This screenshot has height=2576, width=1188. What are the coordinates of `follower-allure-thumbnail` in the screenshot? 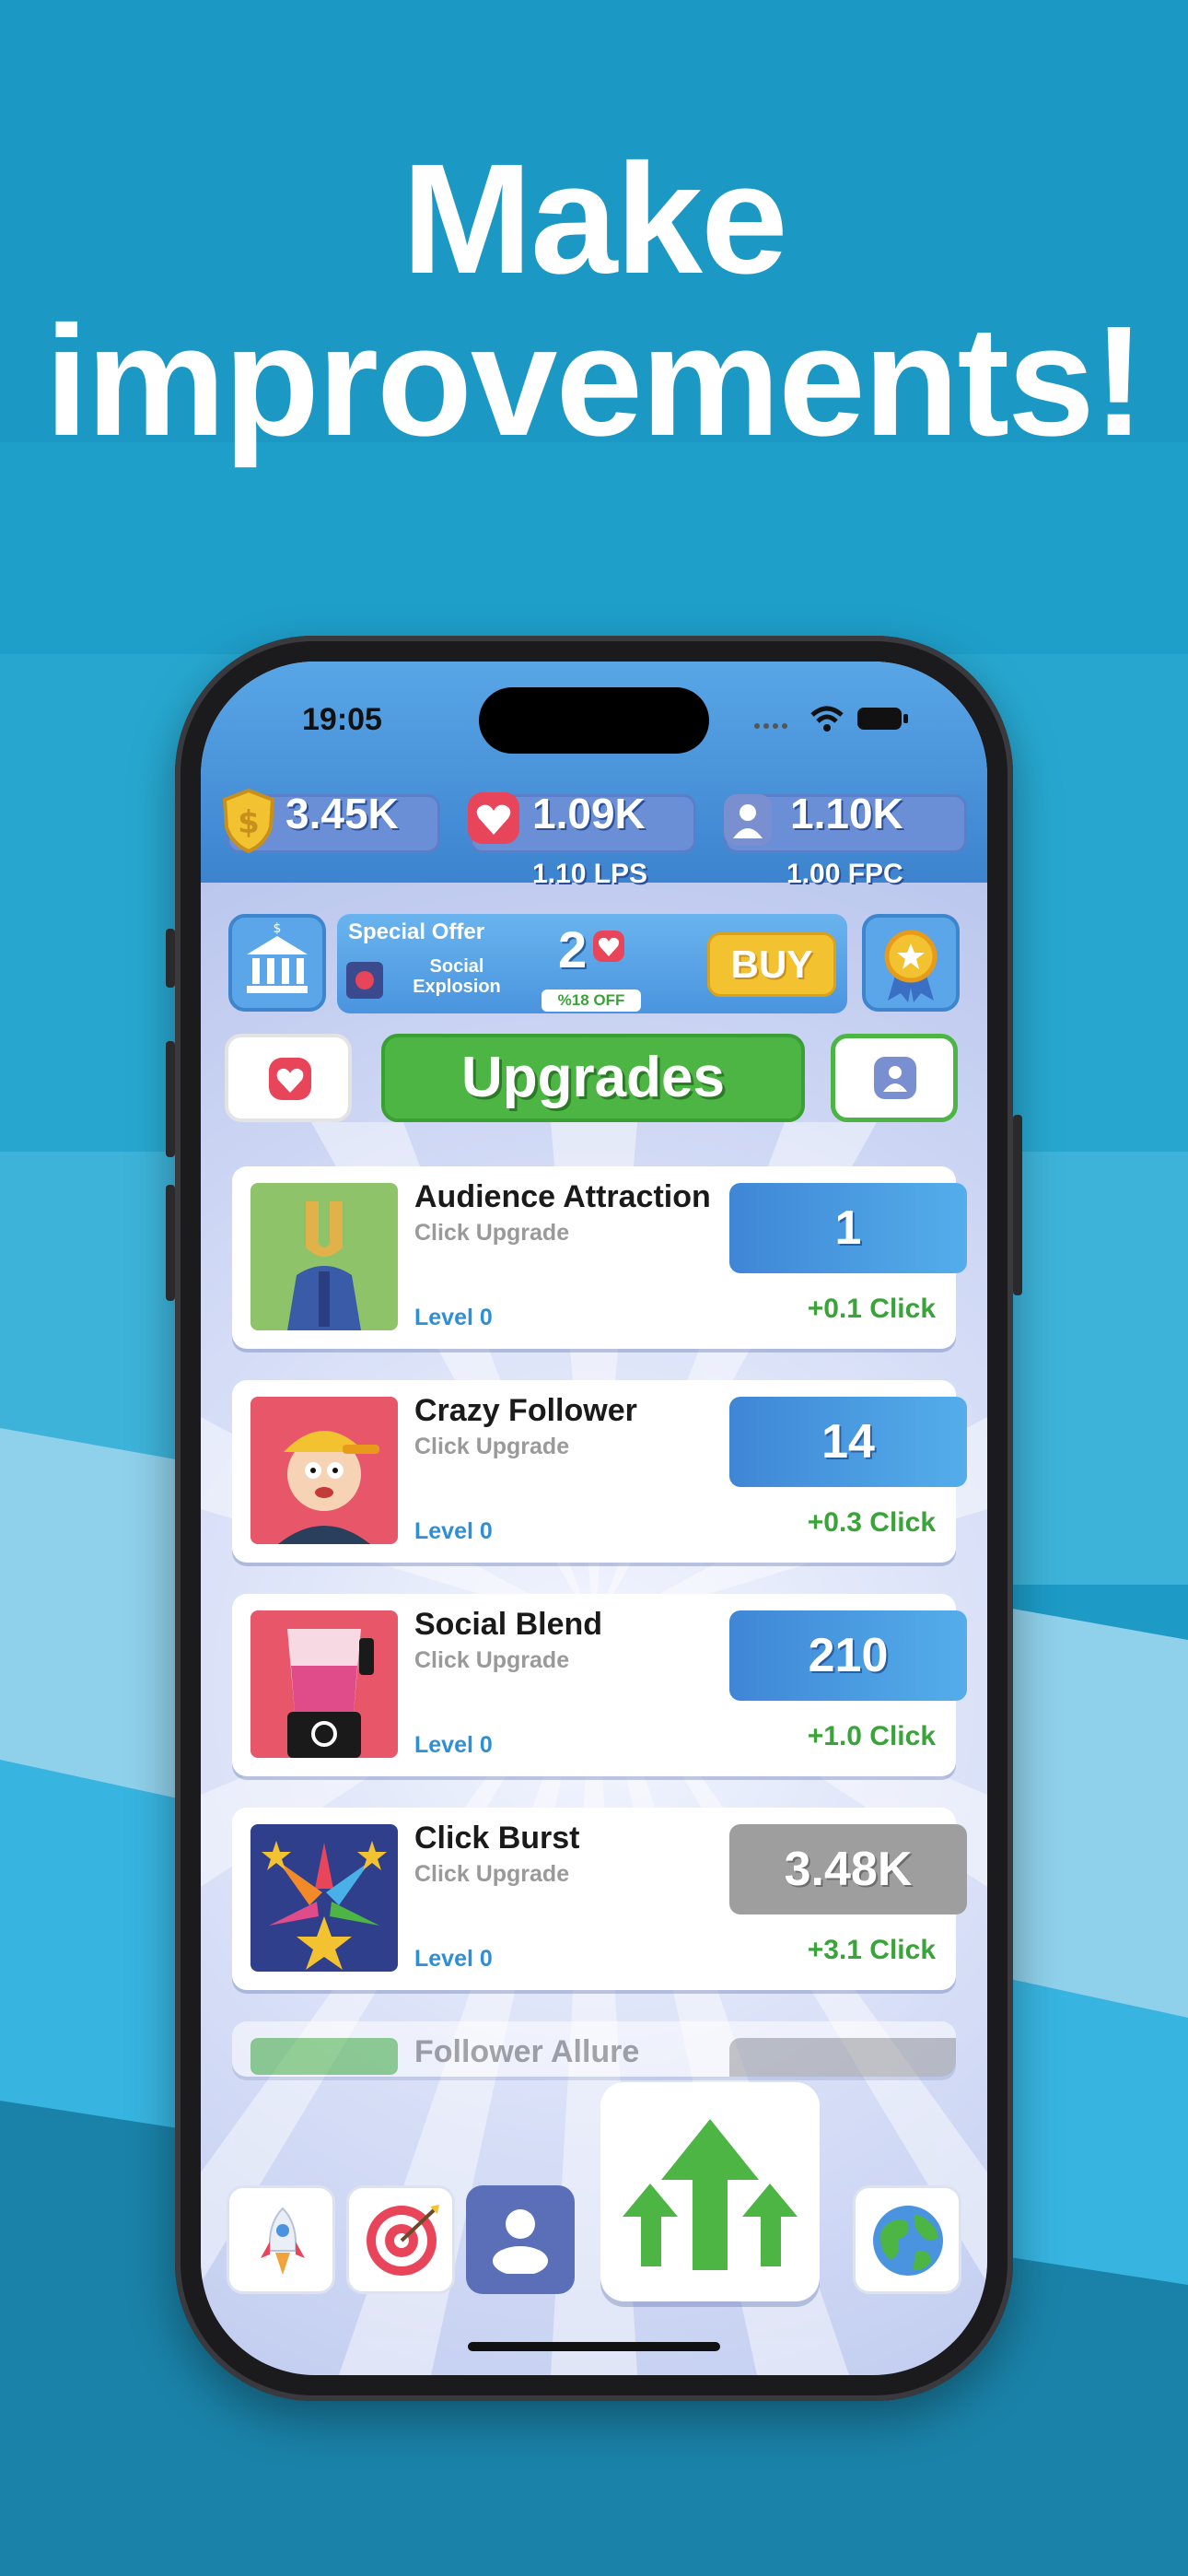 It's located at (324, 2056).